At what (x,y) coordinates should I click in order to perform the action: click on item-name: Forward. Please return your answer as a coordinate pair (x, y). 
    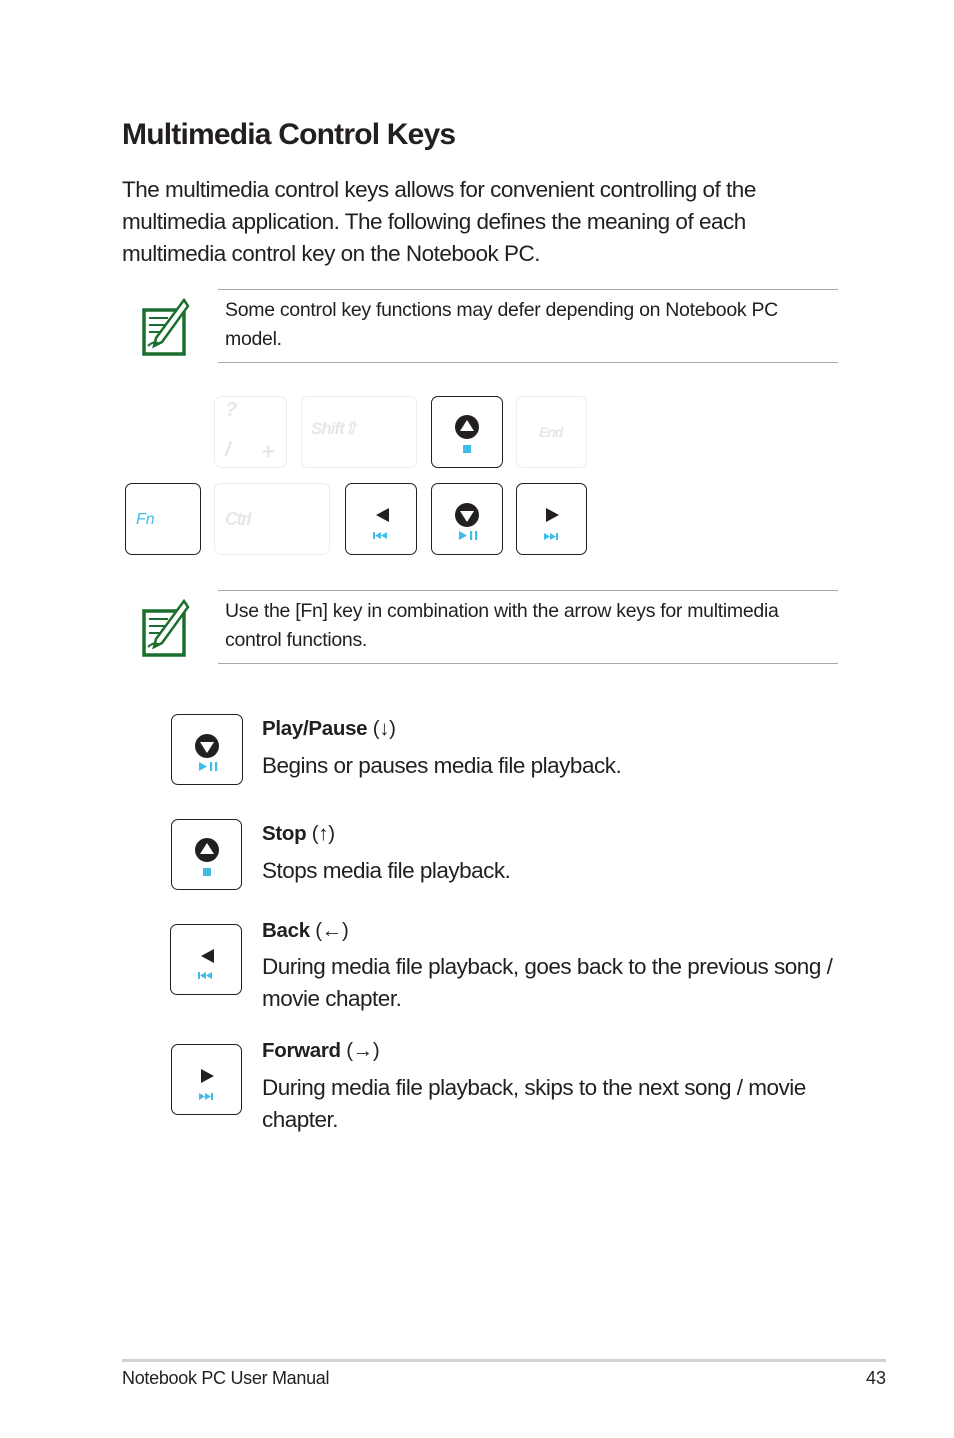
    Looking at the image, I should click on (301, 1050).